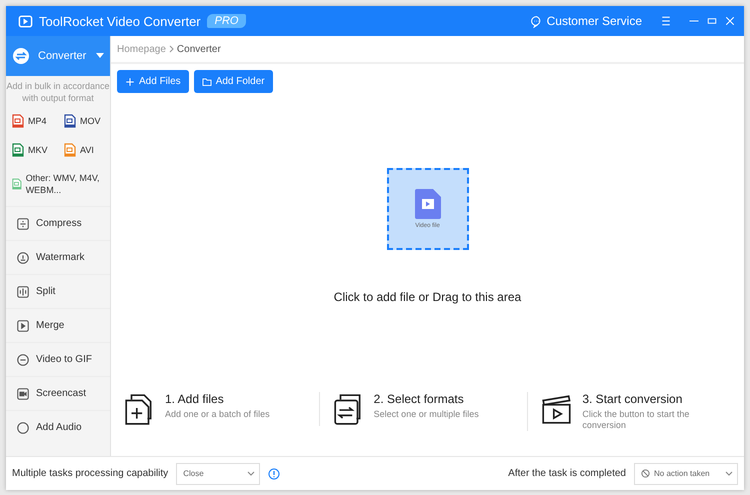  I want to click on customer-service-button: Customer Service, so click(586, 21).